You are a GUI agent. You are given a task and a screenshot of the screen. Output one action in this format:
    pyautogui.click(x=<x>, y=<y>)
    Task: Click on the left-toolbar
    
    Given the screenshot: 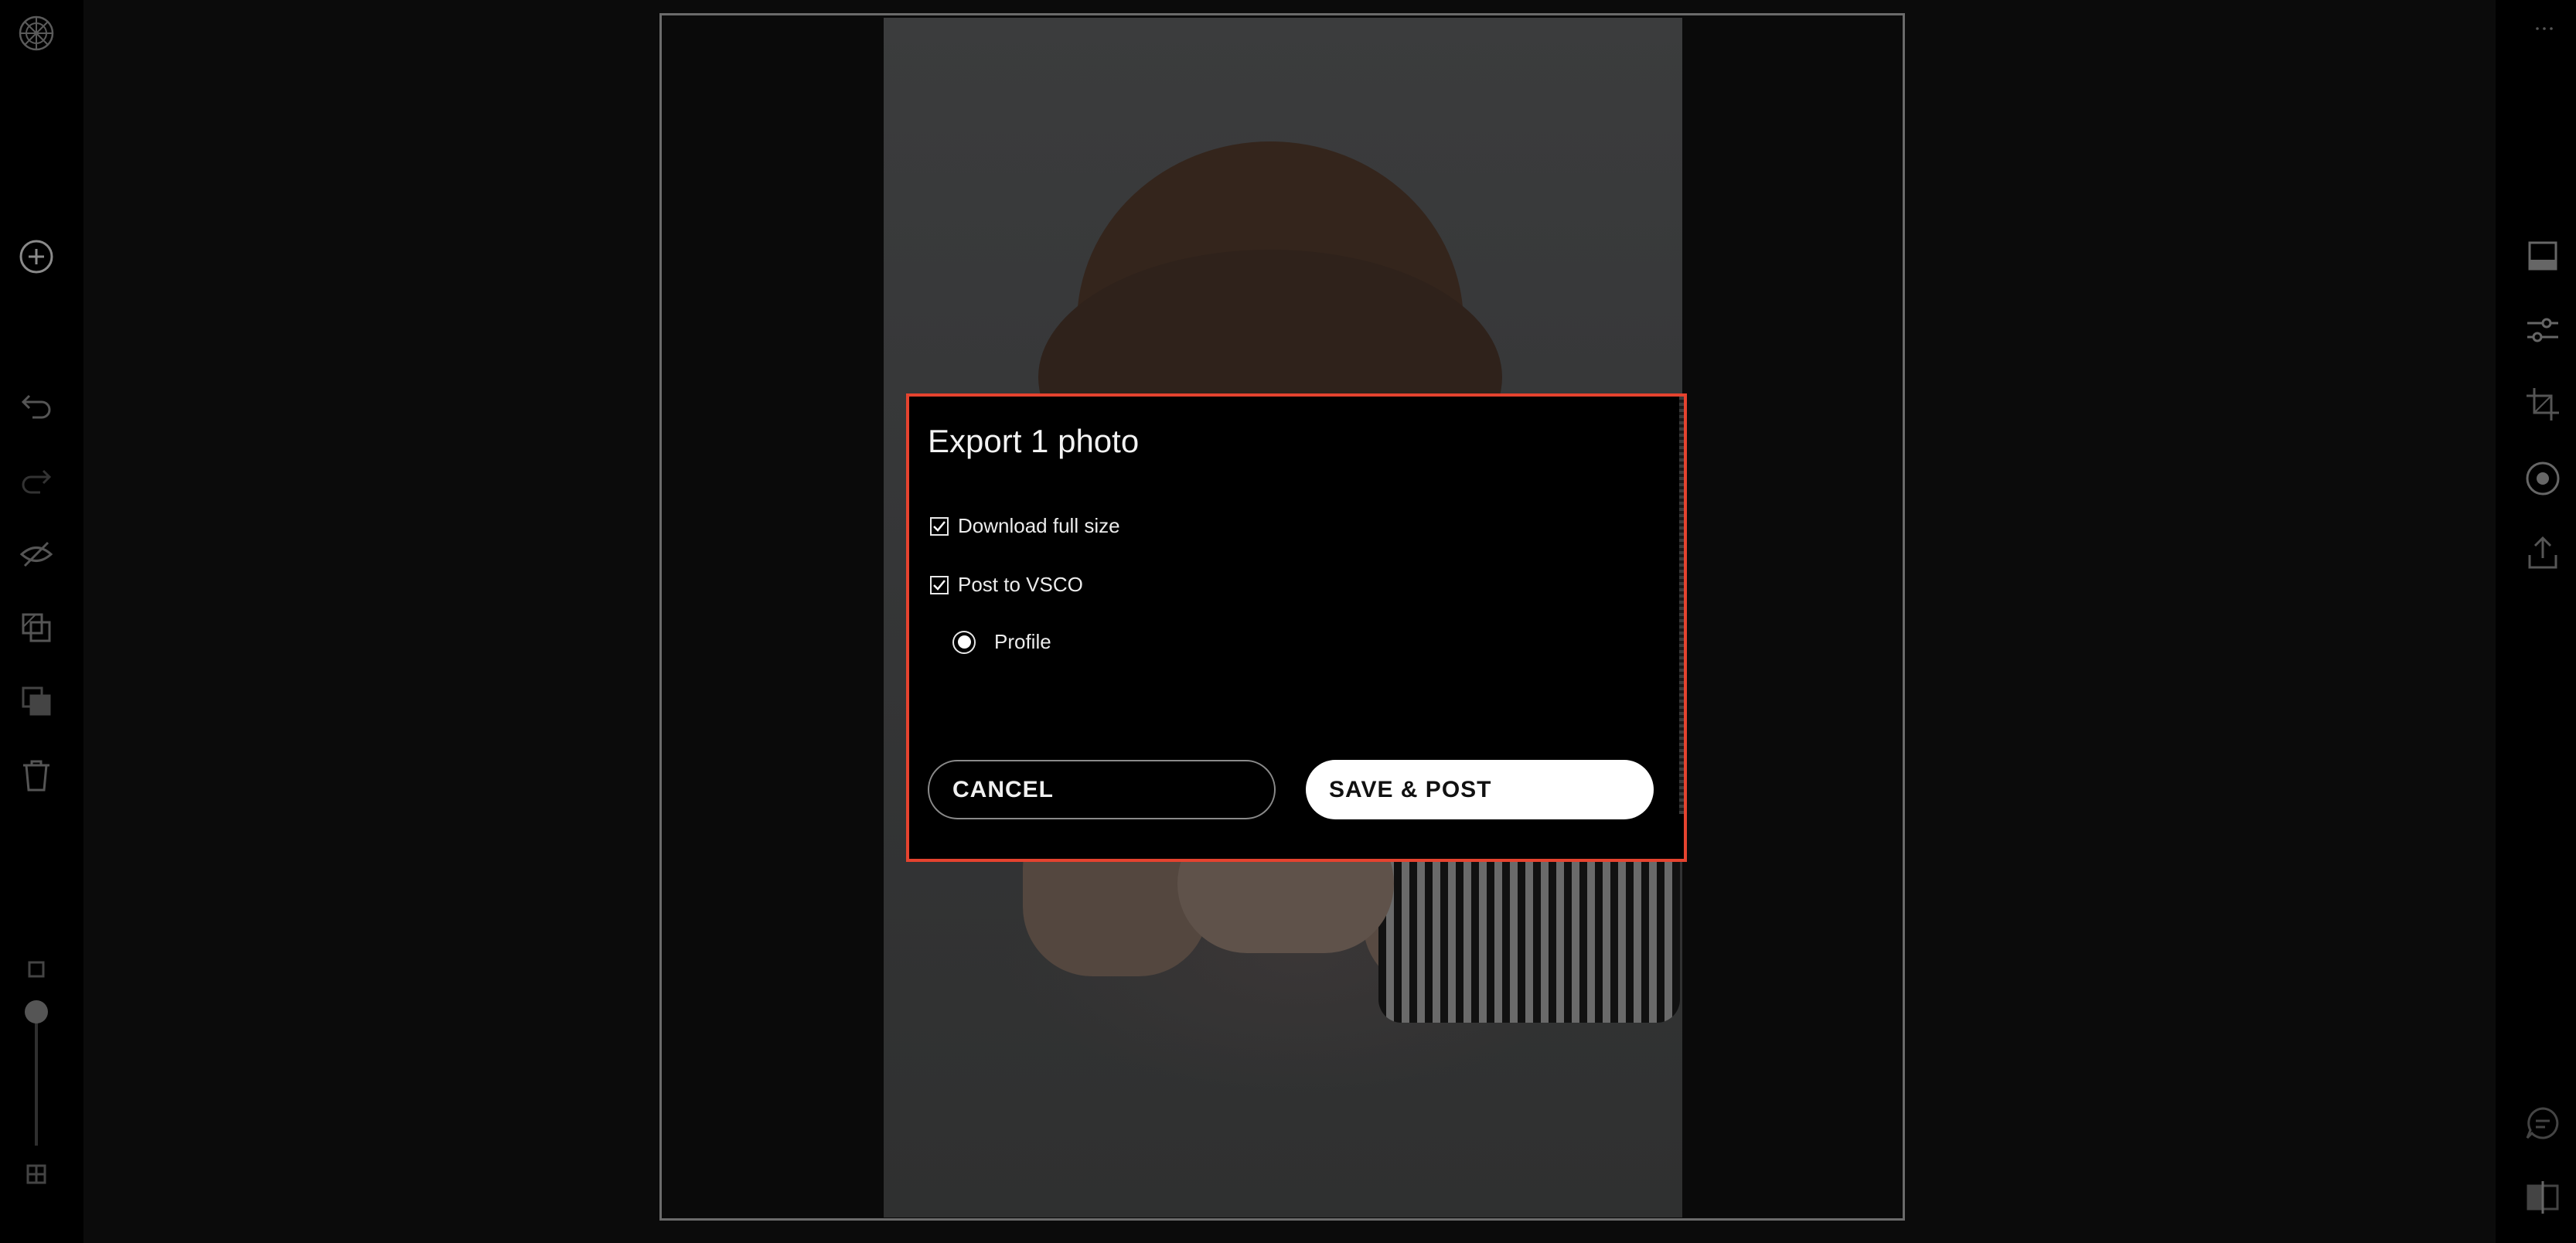 What is the action you would take?
    pyautogui.click(x=41, y=621)
    